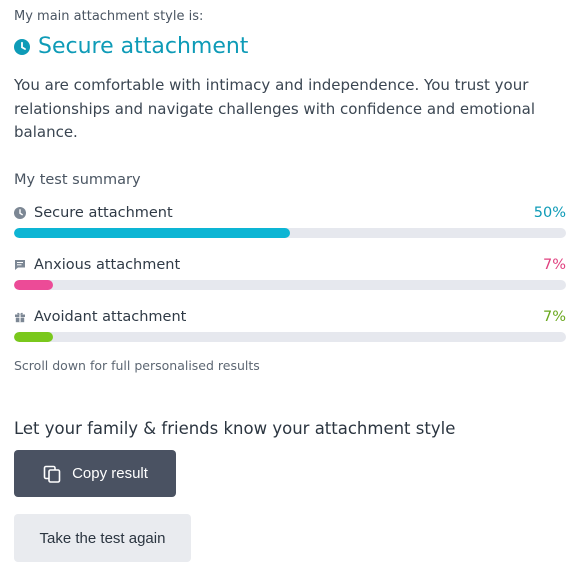 The height and width of the screenshot is (588, 573). Describe the element at coordinates (290, 272) in the screenshot. I see `summary-row-anxious: Anxious attachment 7%` at that location.